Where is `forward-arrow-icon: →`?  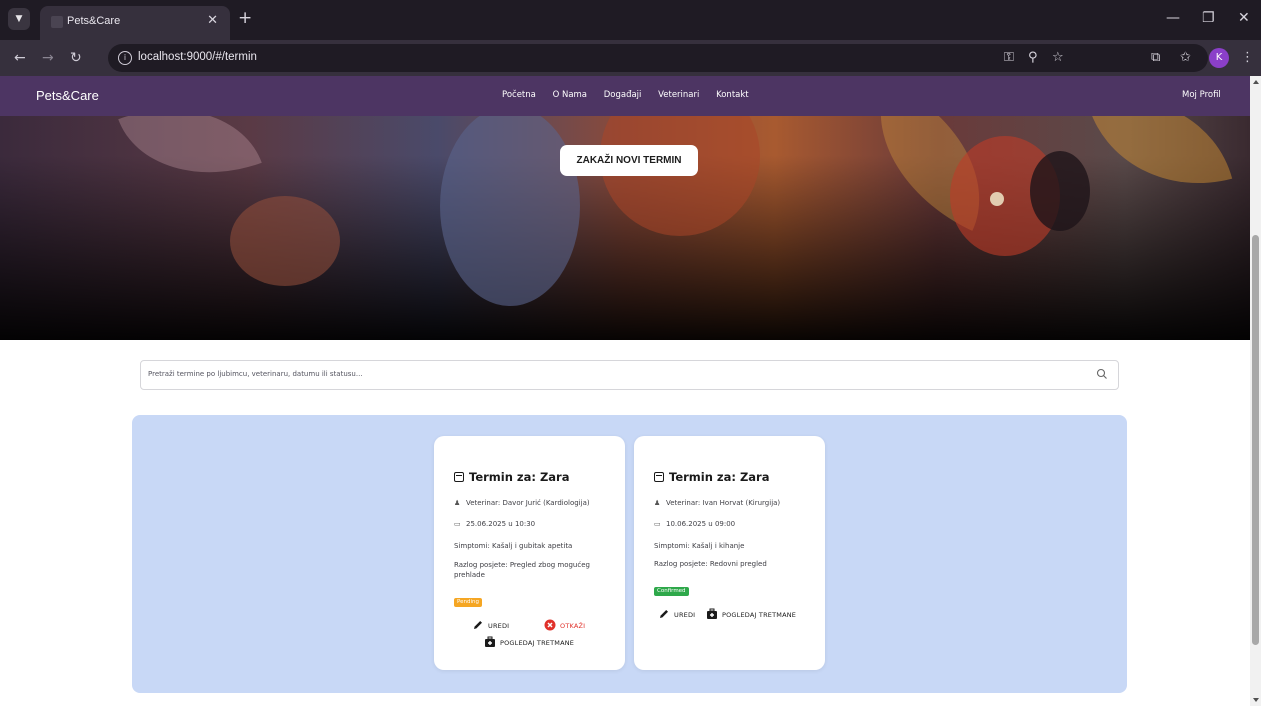 forward-arrow-icon: → is located at coordinates (48, 58).